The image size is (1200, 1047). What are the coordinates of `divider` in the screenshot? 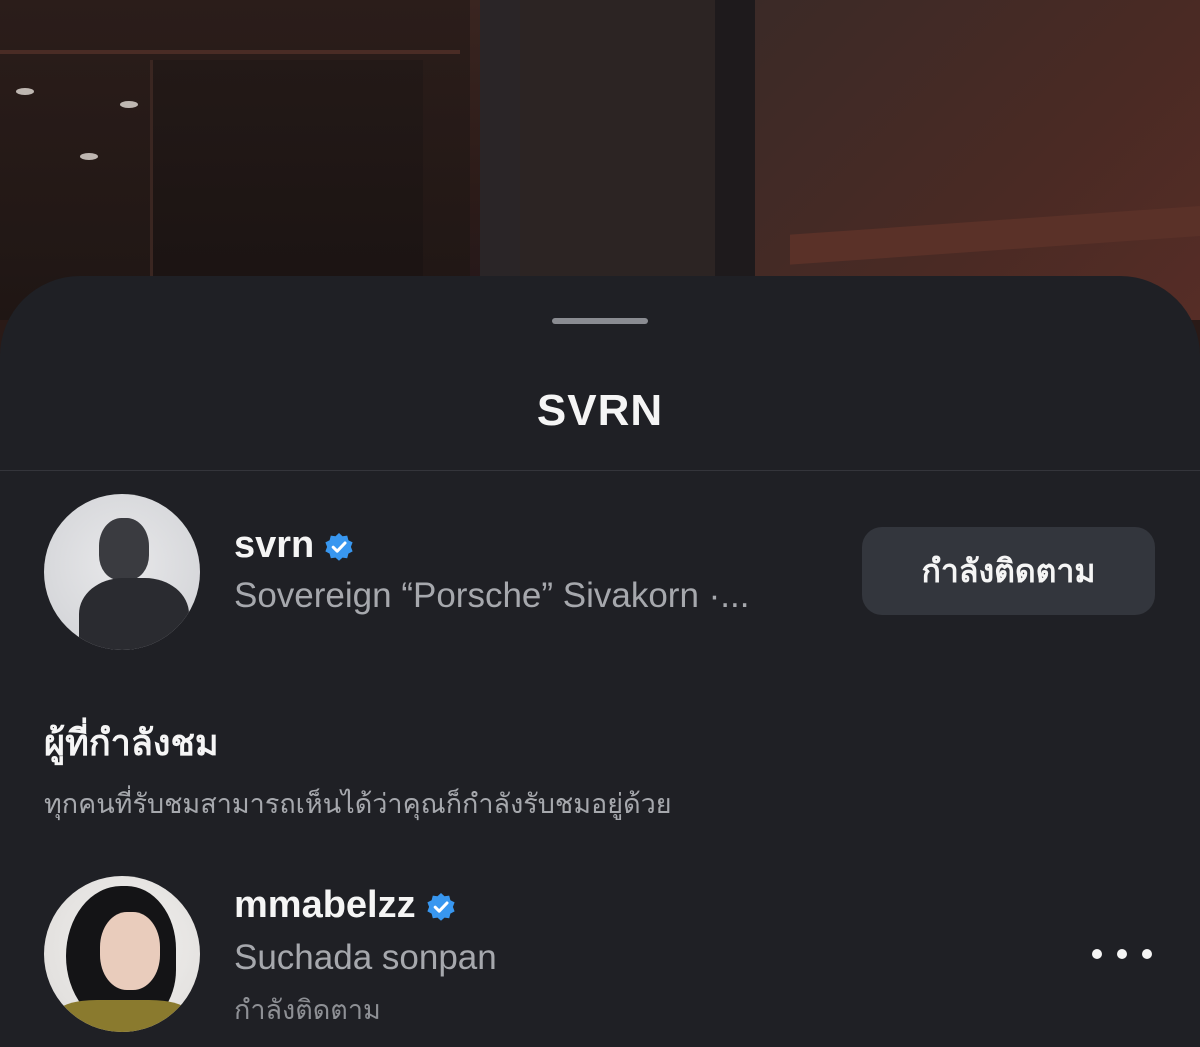 It's located at (600, 470).